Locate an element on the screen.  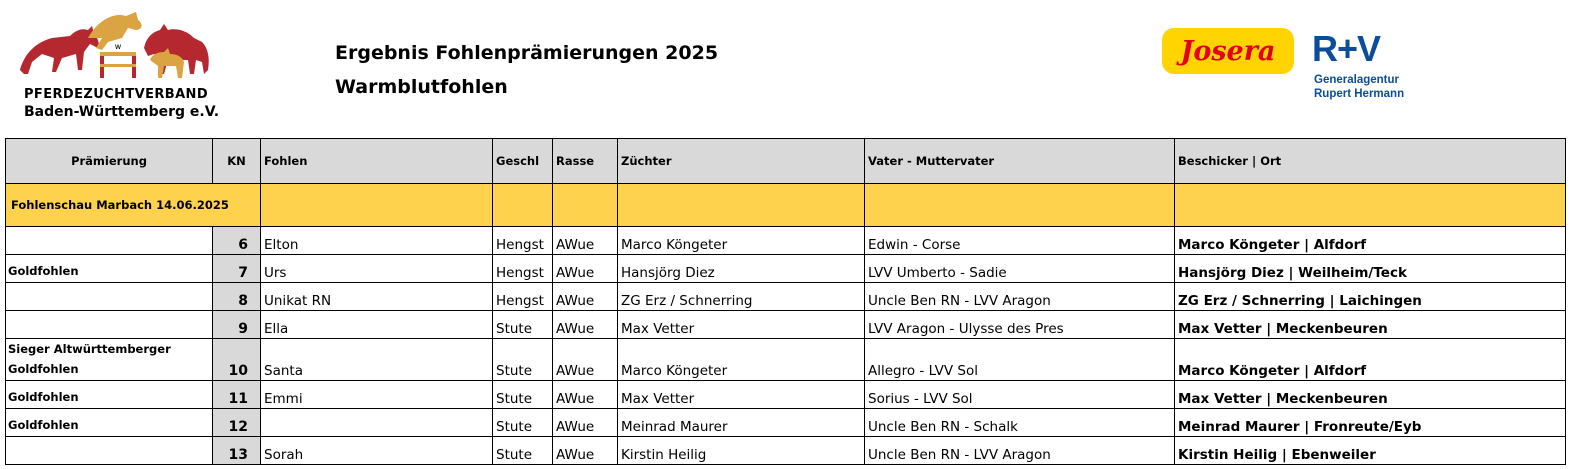
col-header-beschicker: Beschicker | Ort is located at coordinates (1370, 161).